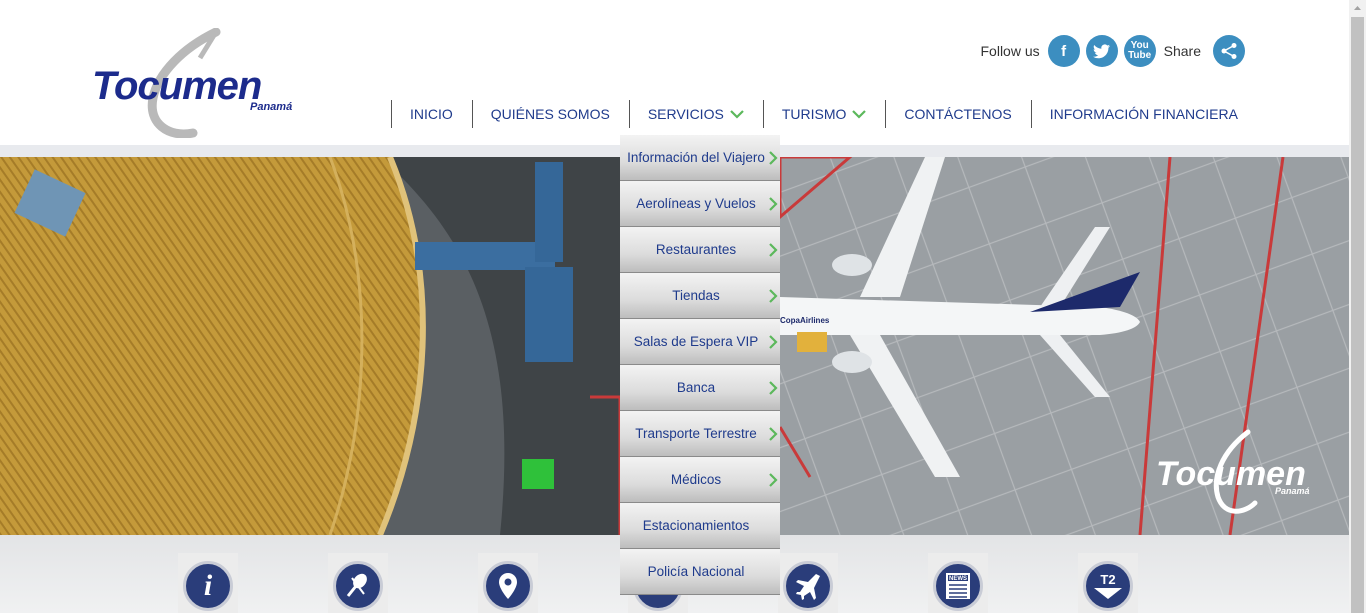 The image size is (1366, 613). I want to click on menu-item-policia-nacional: Policía Nacional, so click(700, 572).